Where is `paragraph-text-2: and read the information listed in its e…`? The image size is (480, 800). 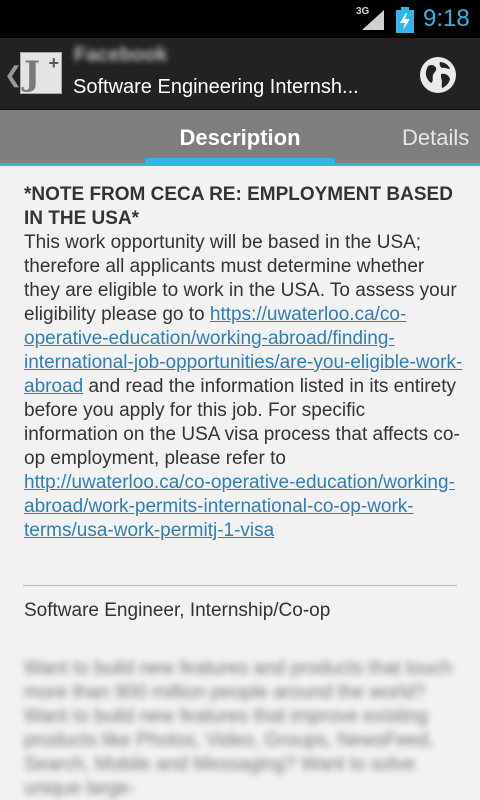 paragraph-text-2: and read the information listed in its e… is located at coordinates (242, 422).